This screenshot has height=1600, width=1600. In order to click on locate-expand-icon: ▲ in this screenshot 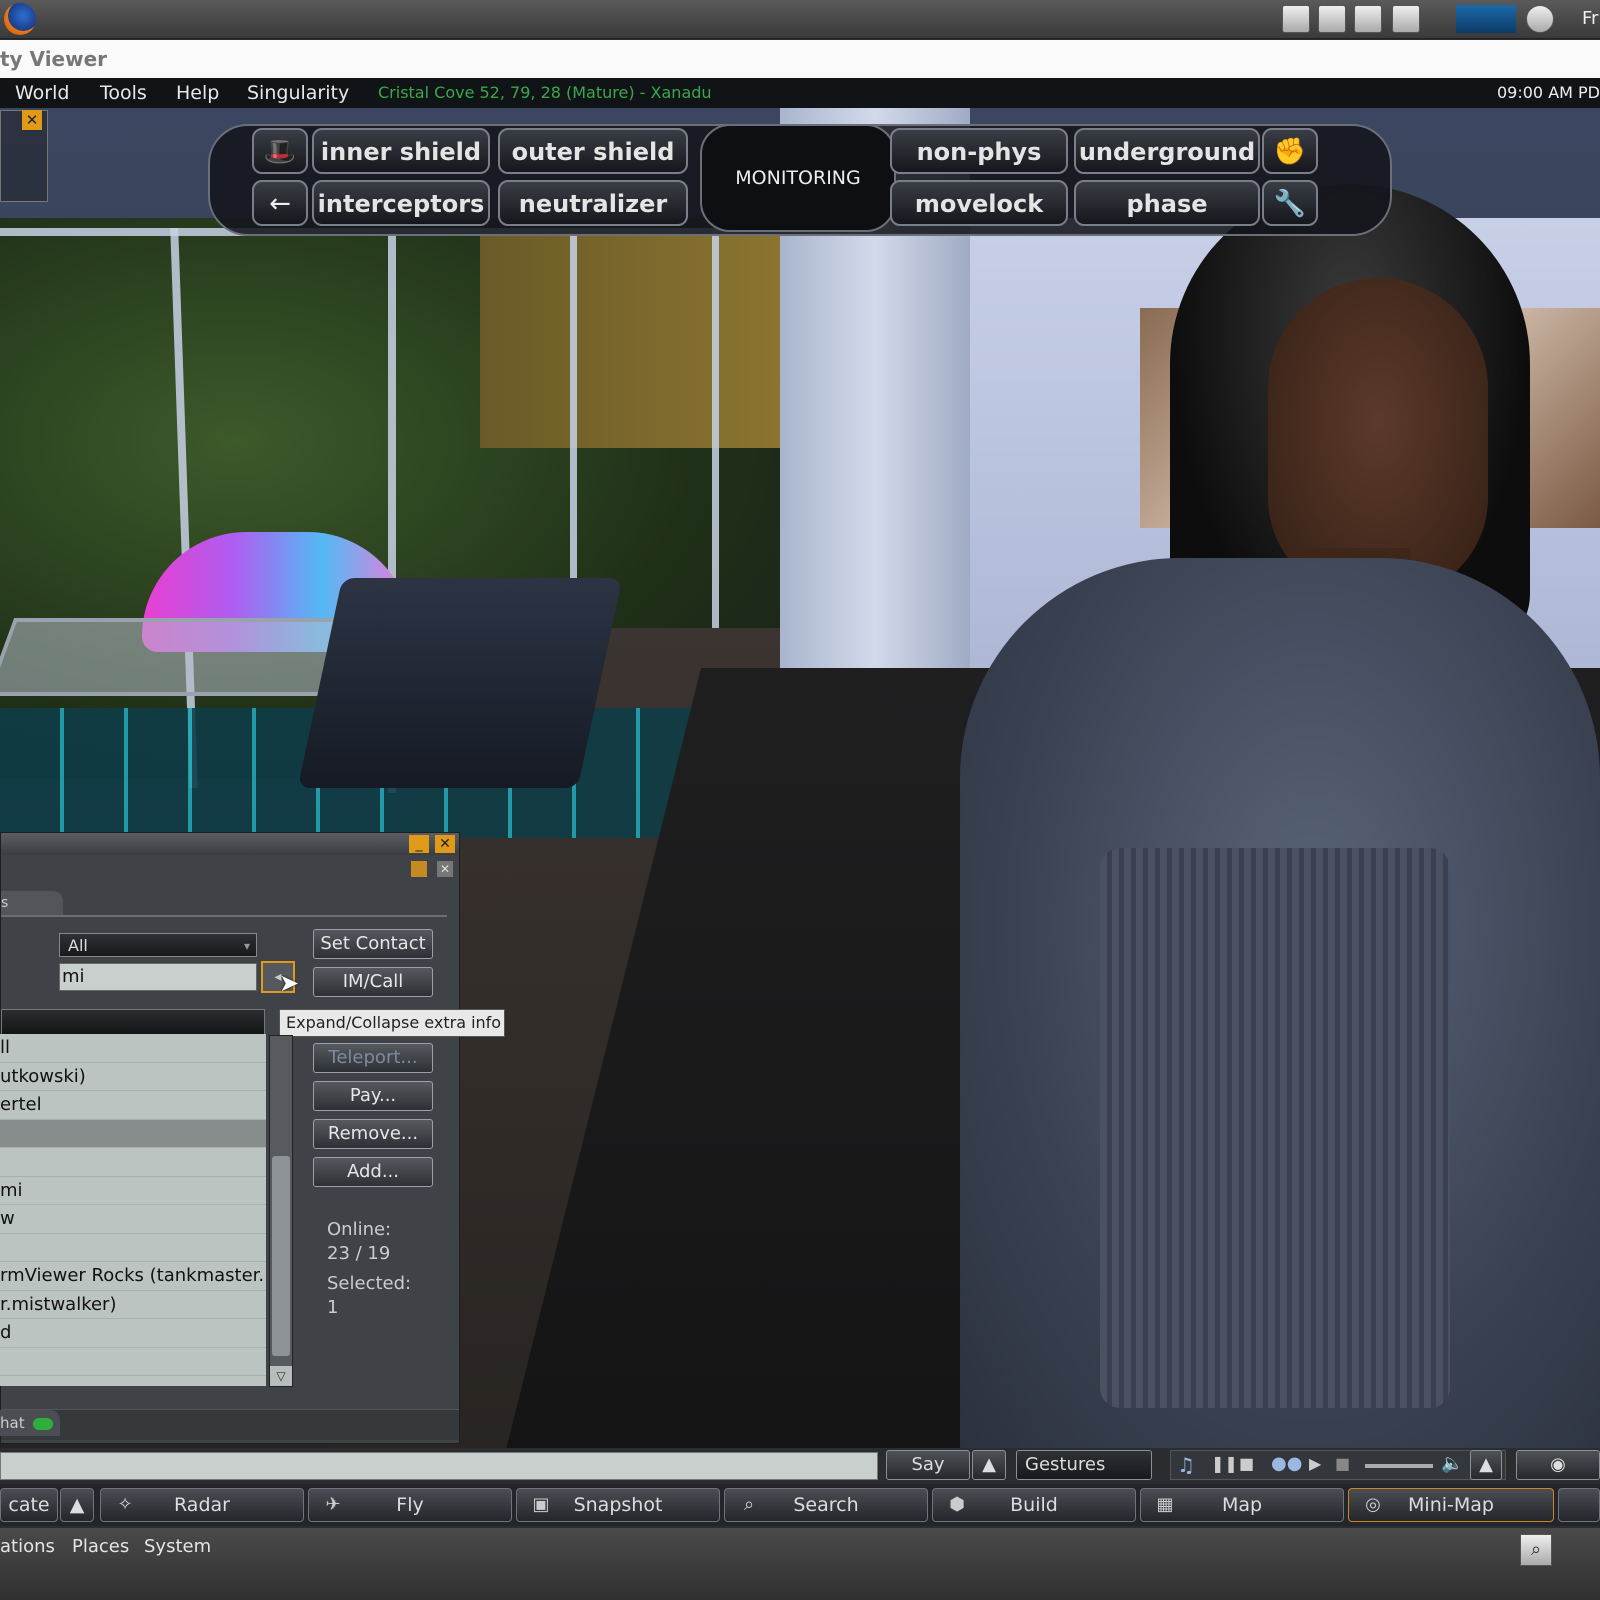, I will do `click(77, 1505)`.